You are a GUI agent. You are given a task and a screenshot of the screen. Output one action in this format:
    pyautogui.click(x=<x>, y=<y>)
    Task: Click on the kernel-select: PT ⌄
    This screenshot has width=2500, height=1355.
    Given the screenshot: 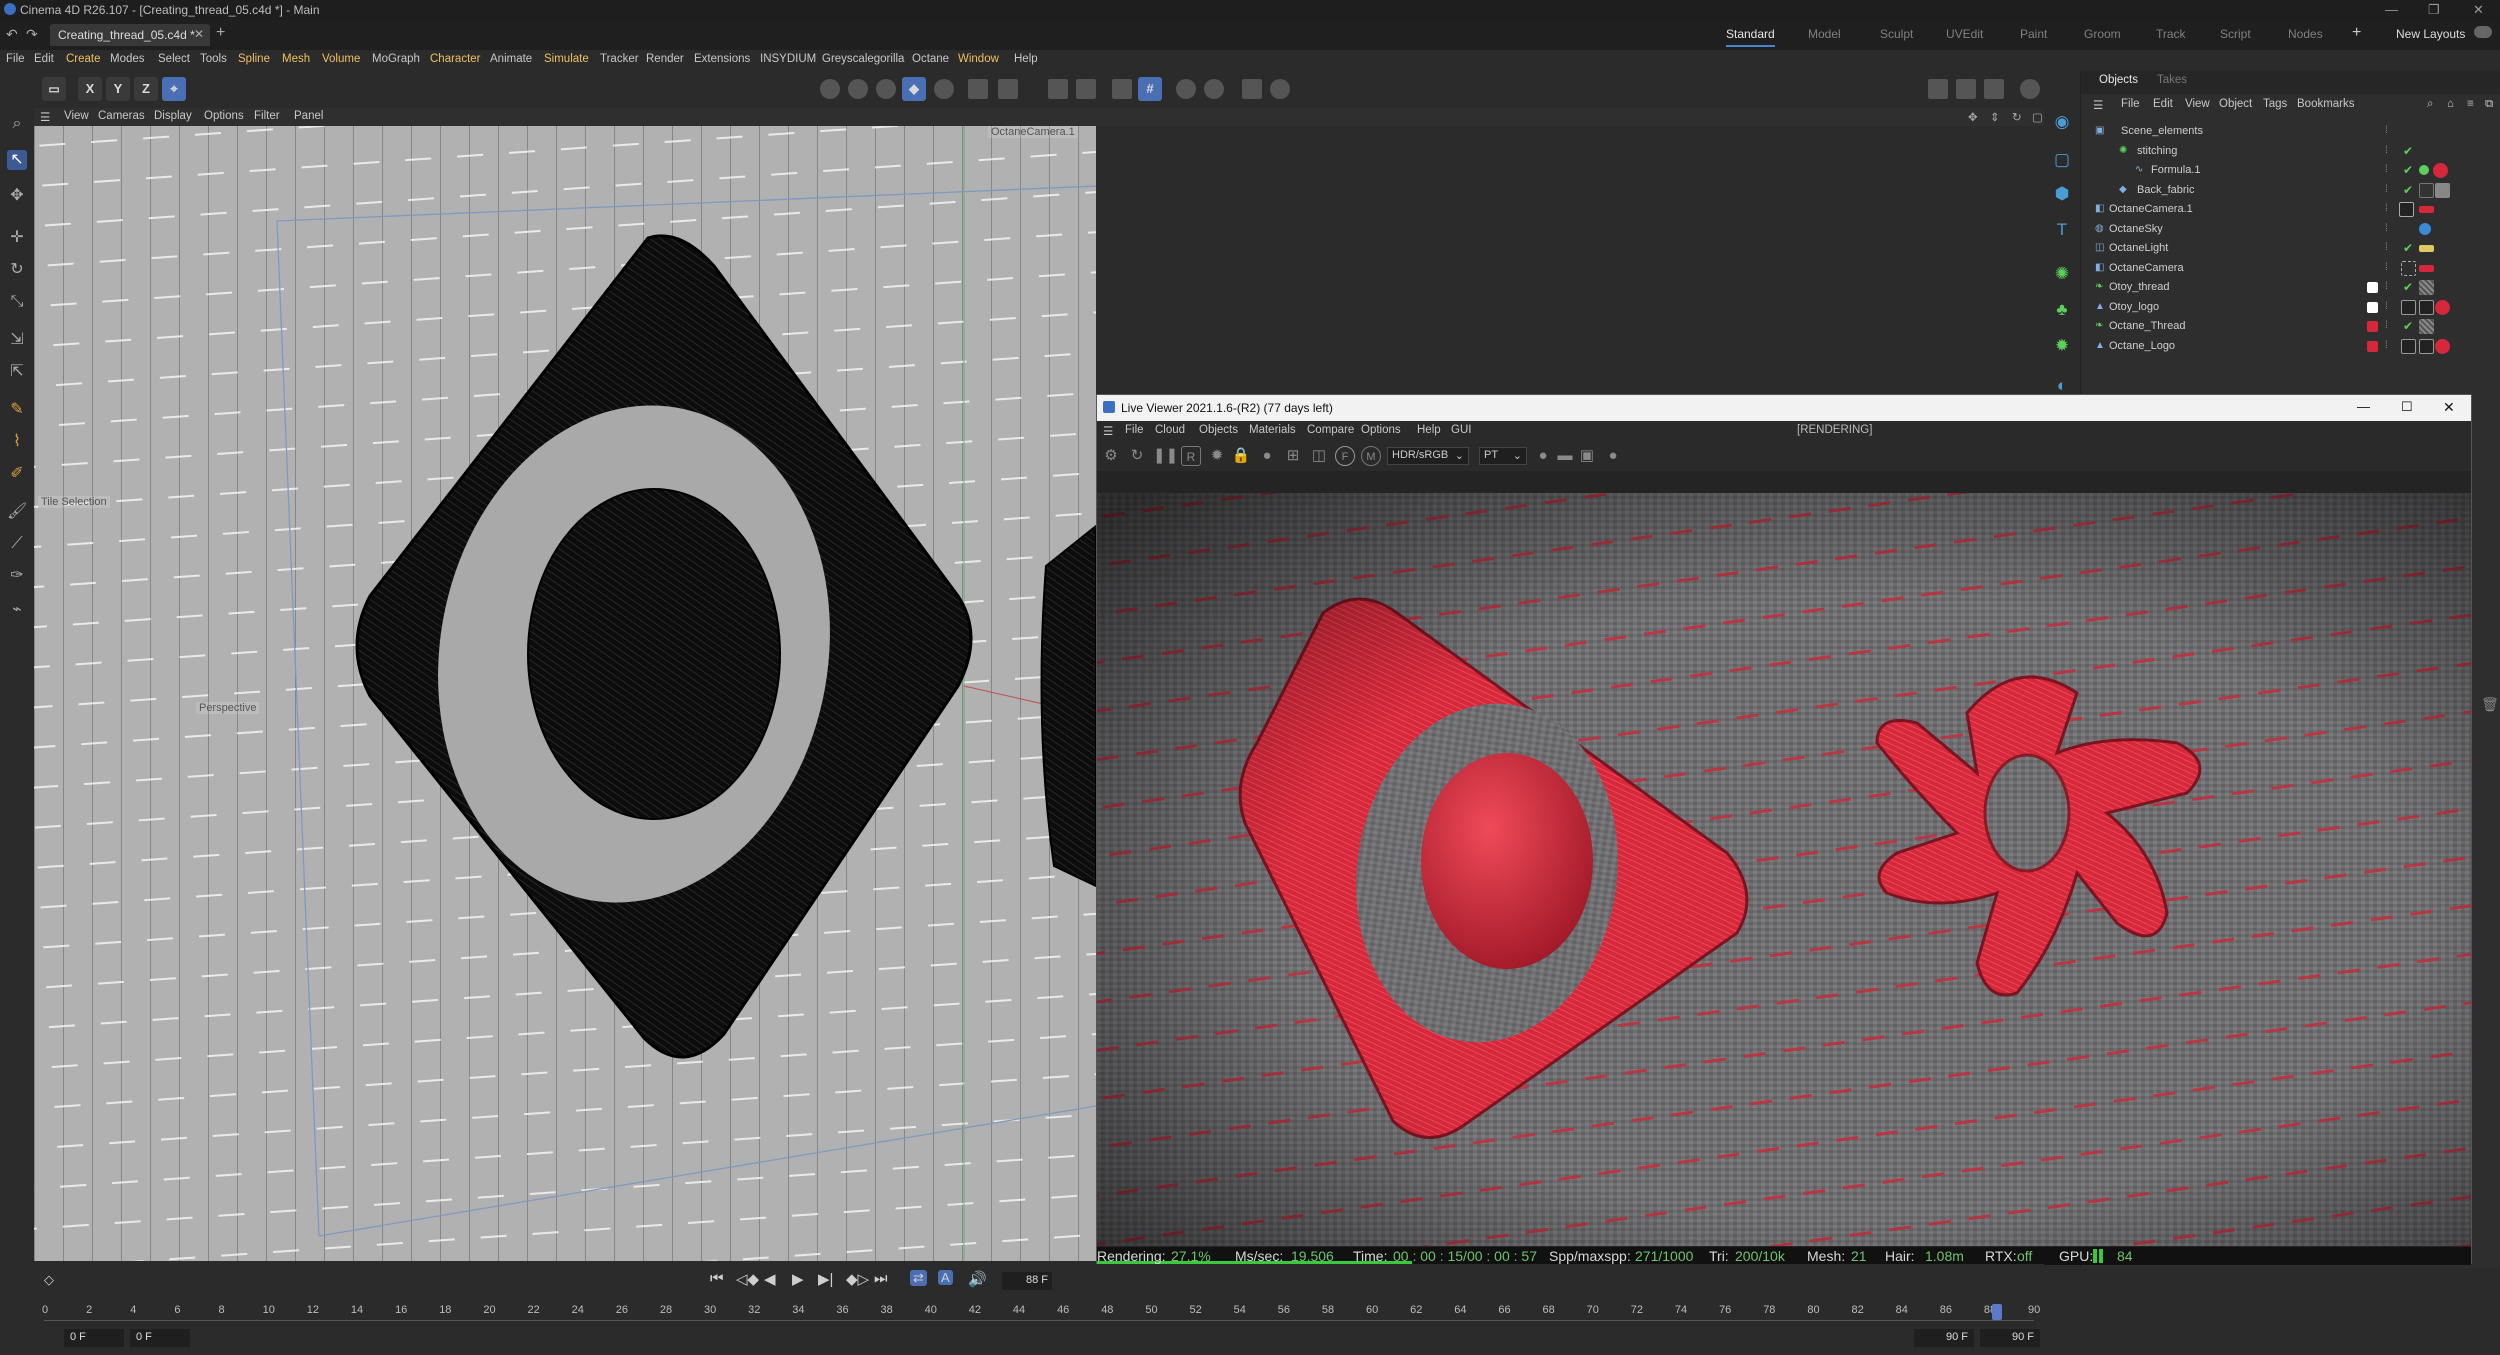 What is the action you would take?
    pyautogui.click(x=1503, y=456)
    